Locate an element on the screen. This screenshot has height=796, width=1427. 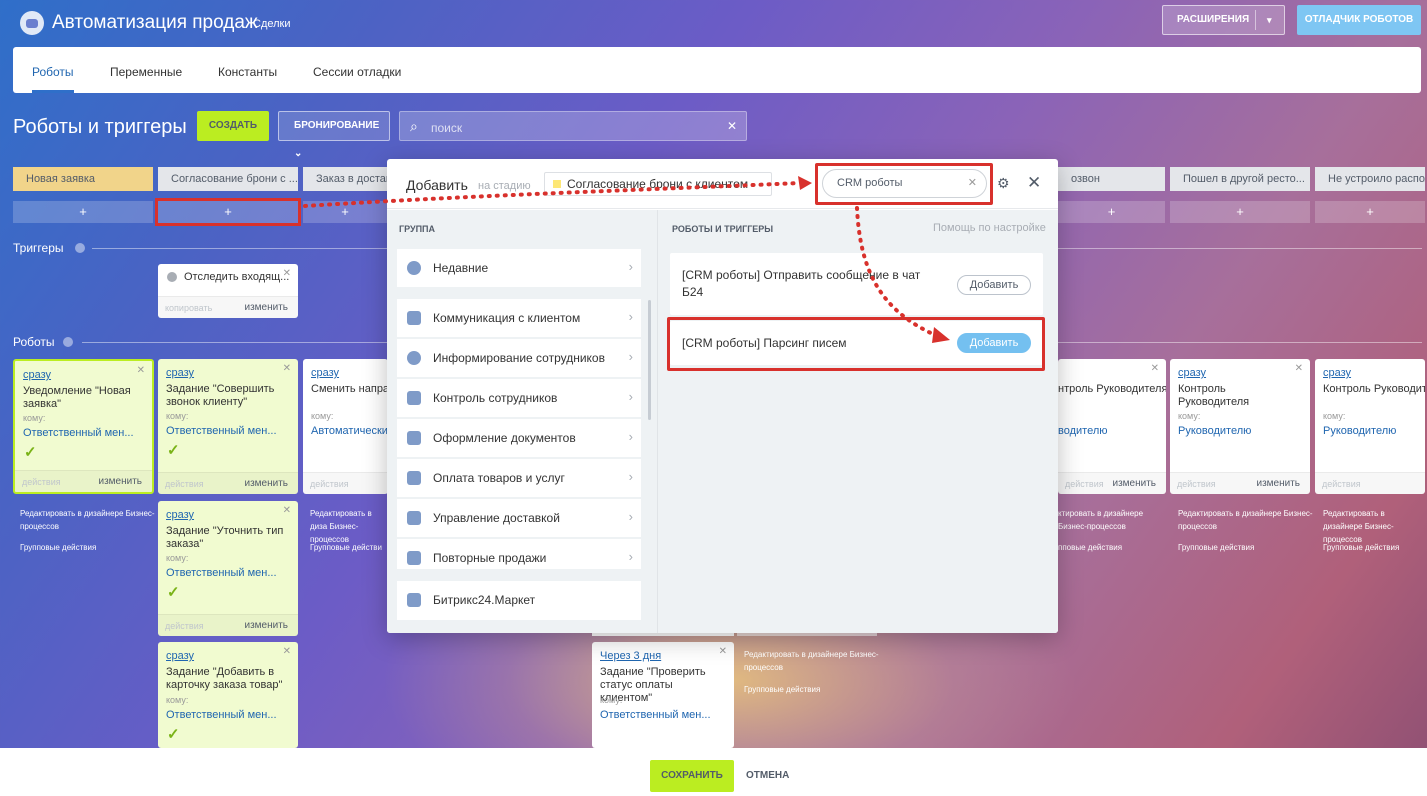
annotation-arrows is located at coordinates (626, 259).